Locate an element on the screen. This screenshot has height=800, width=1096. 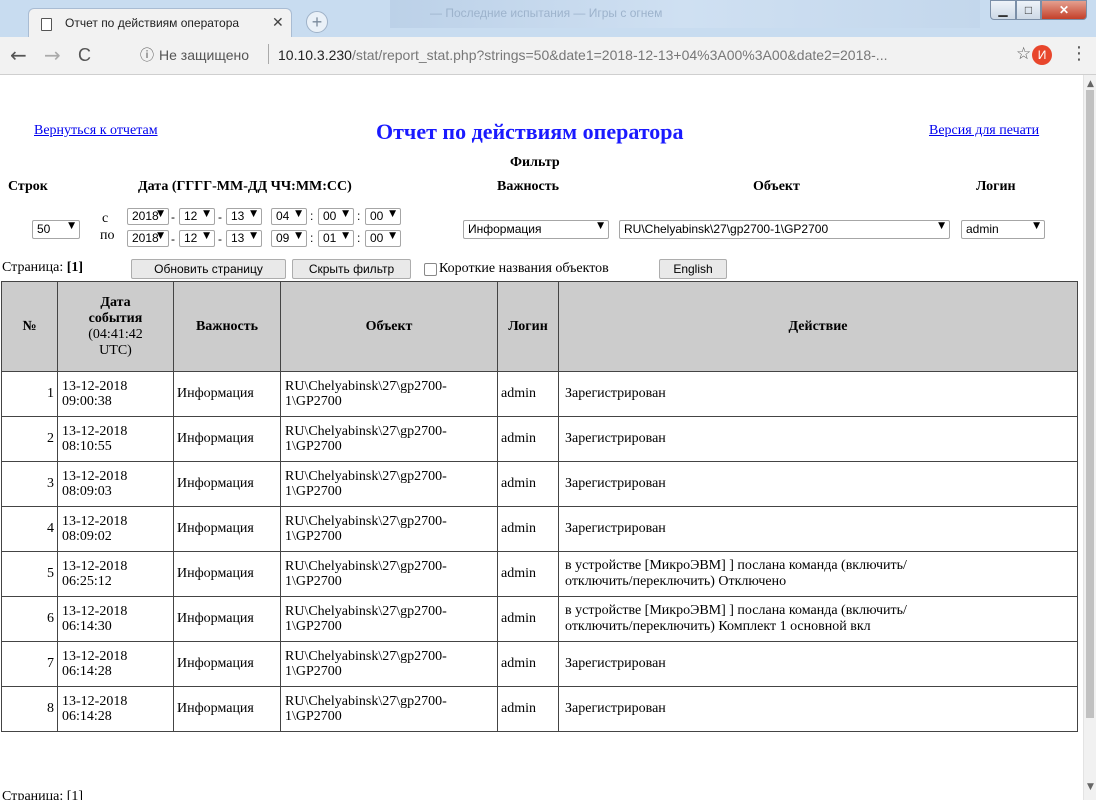
row-number-text: 2 is located at coordinates (50, 438).